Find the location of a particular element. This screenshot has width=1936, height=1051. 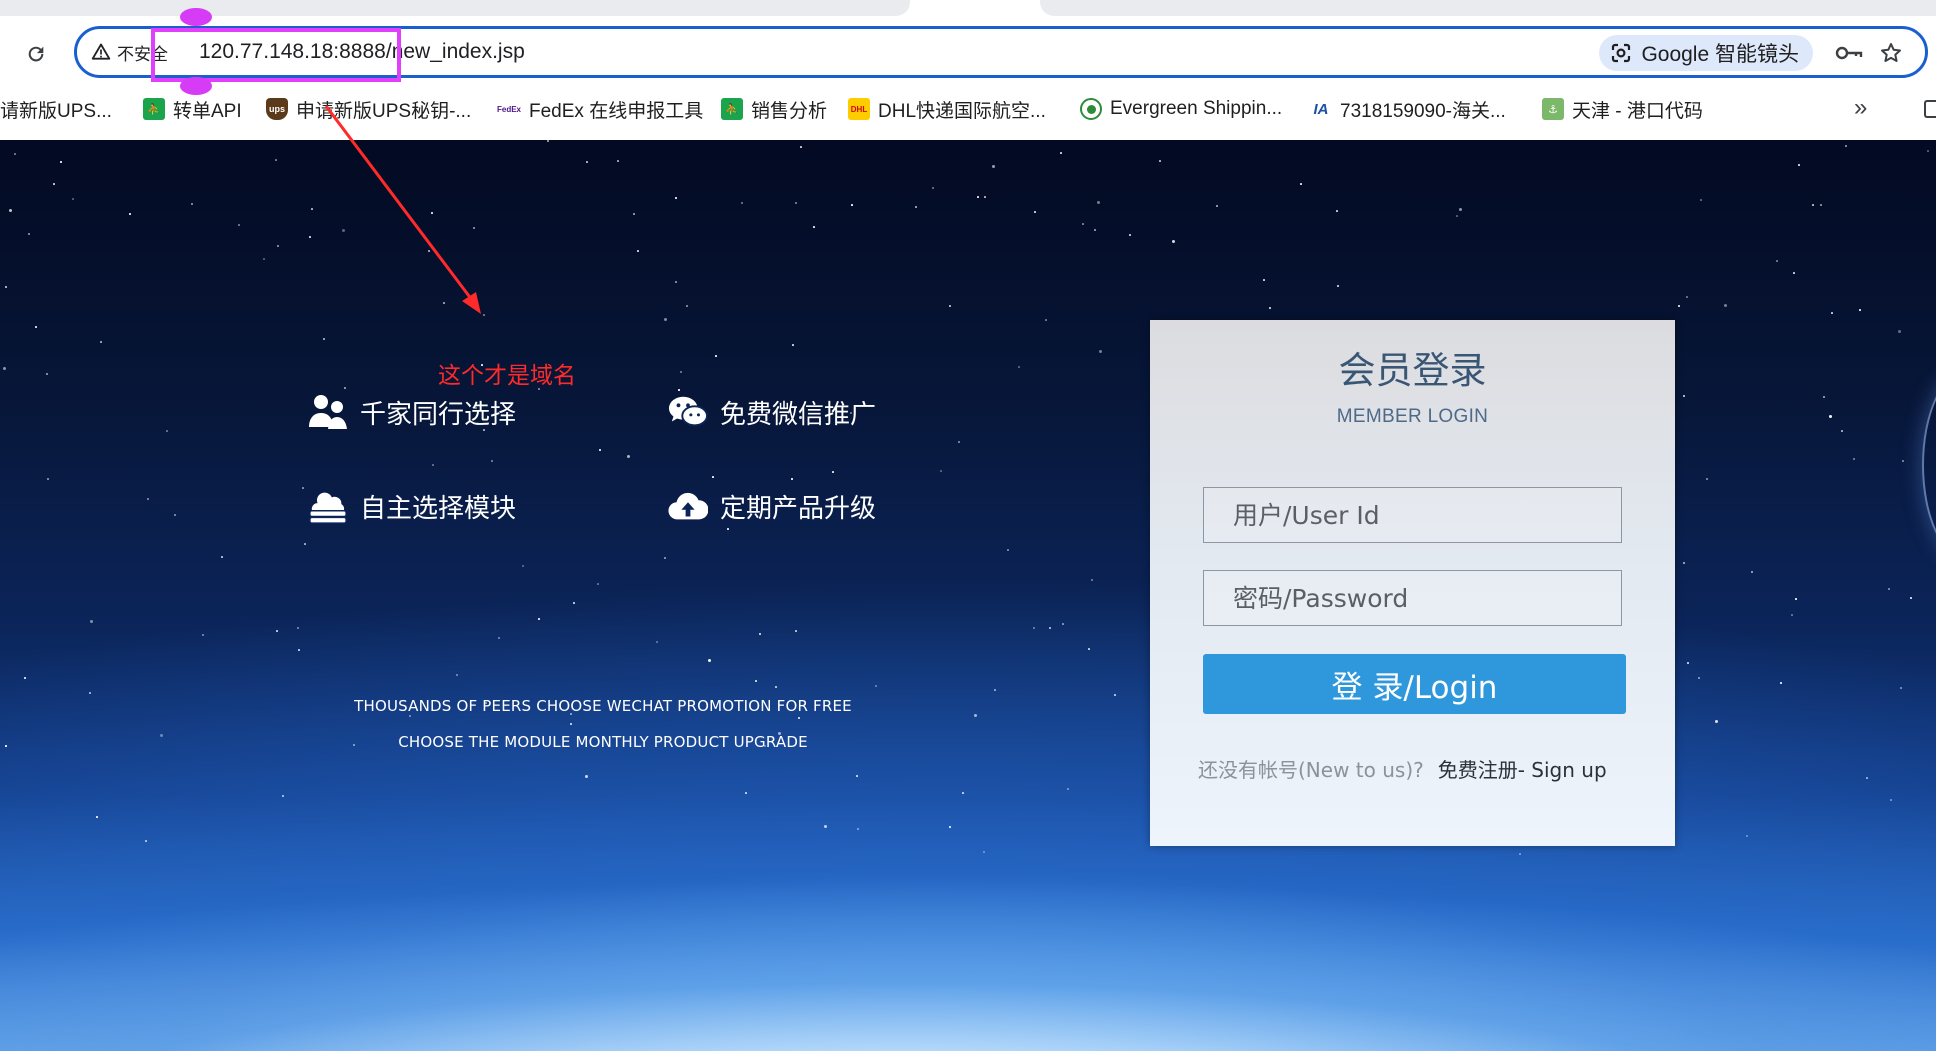

bookmark-item: ⛹ 转单API is located at coordinates (192, 109).